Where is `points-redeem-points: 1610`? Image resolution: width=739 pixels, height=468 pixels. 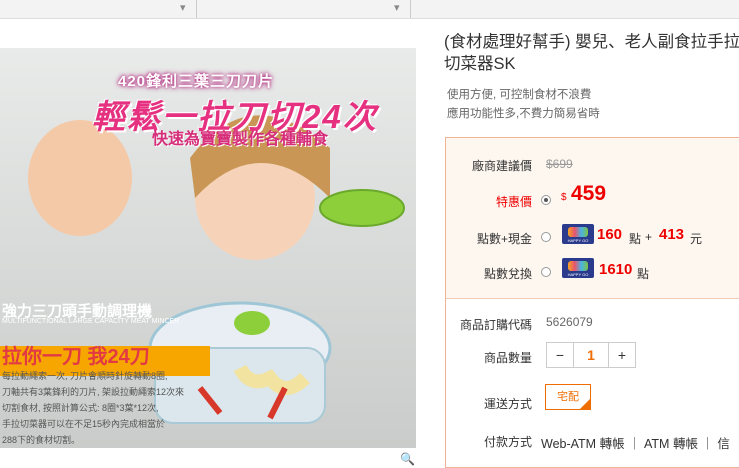
points-redeem-points: 1610 is located at coordinates (616, 269).